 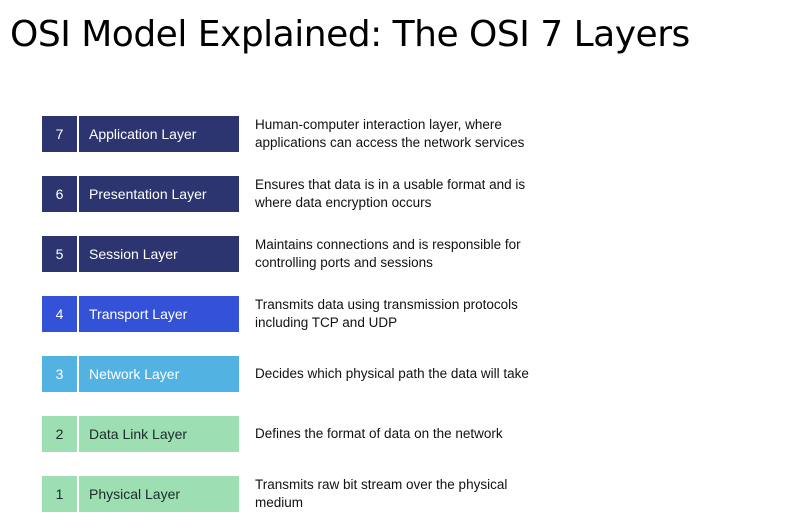 What do you see at coordinates (159, 134) in the screenshot?
I see `layer-name: Application Layer` at bounding box center [159, 134].